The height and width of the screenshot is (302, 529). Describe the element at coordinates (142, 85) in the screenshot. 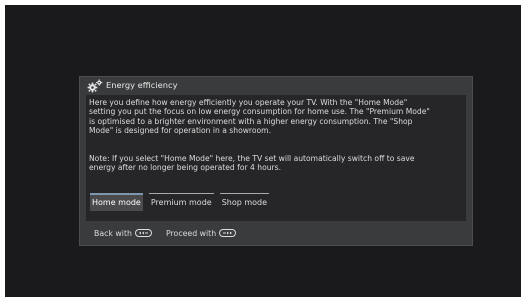

I see `dialog-title: Energy efficiency` at that location.